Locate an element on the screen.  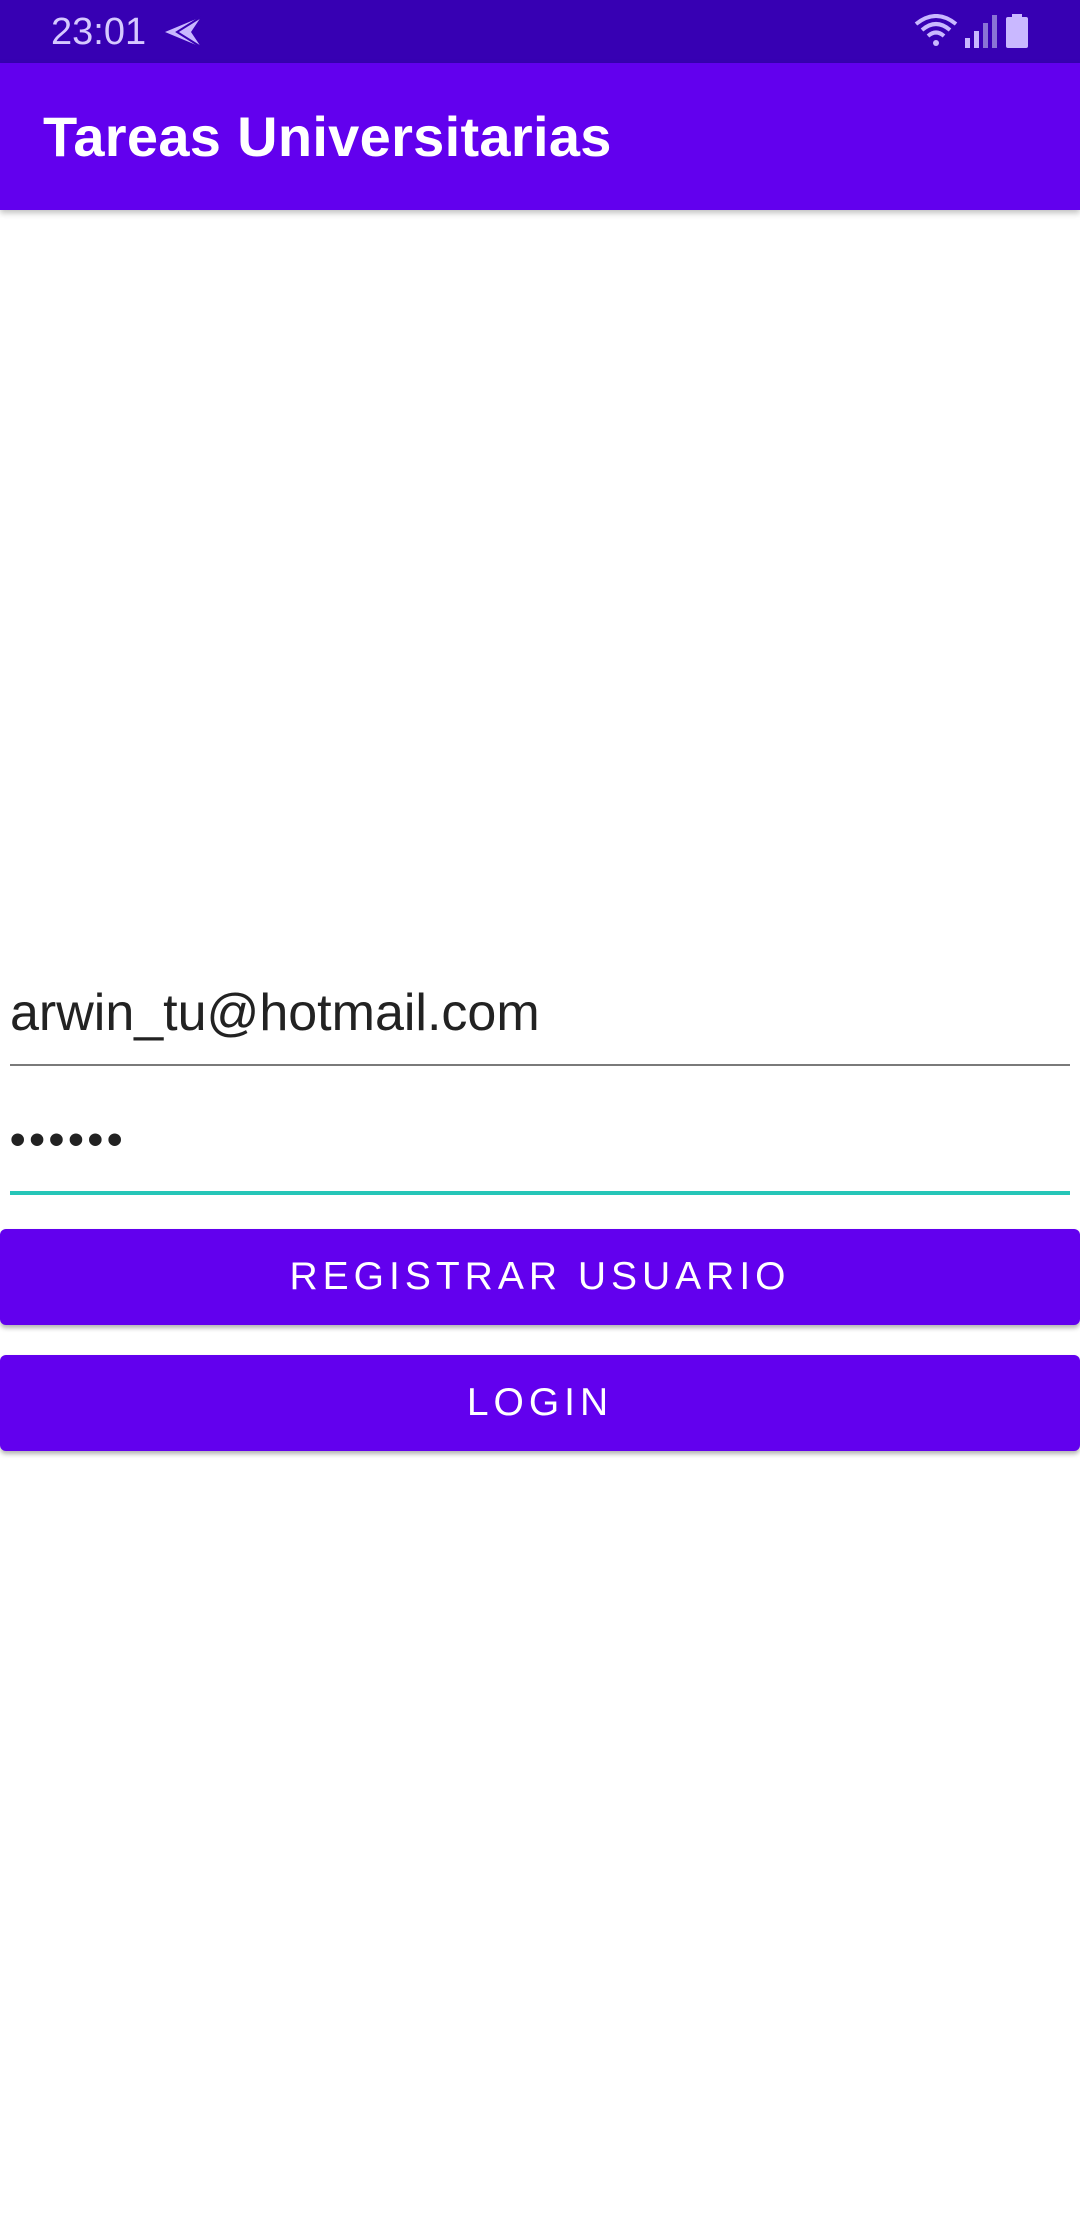
email-field is located at coordinates (540, 1013).